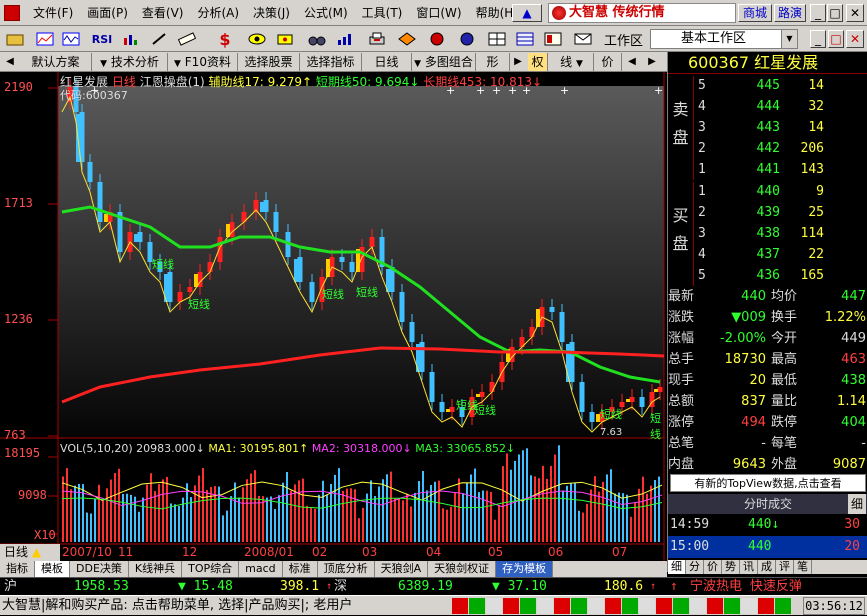  What do you see at coordinates (326, 13) in the screenshot?
I see `menu-formula: 公式(M)` at bounding box center [326, 13].